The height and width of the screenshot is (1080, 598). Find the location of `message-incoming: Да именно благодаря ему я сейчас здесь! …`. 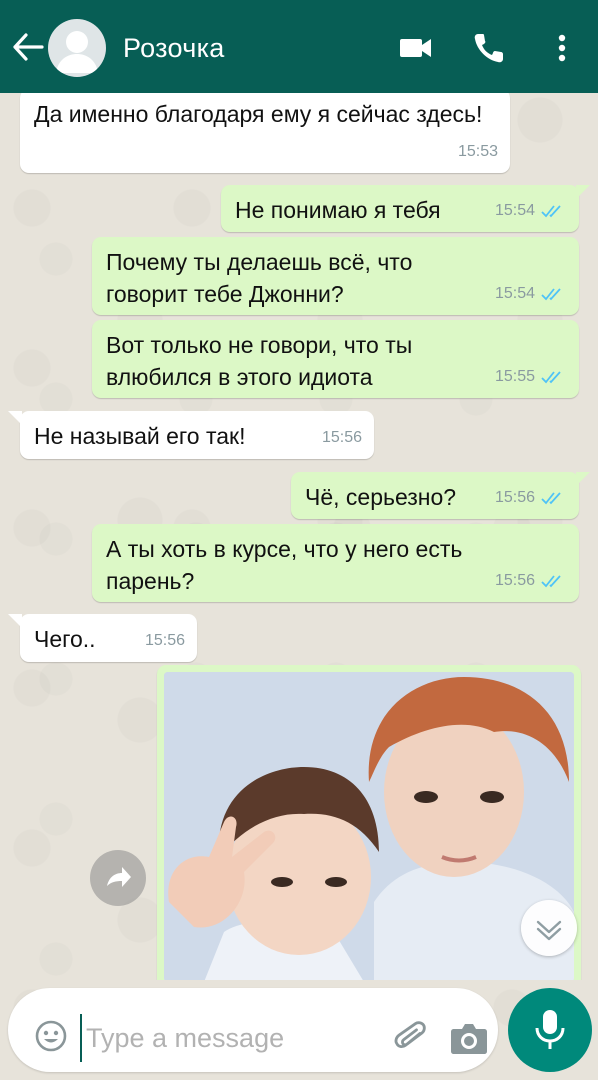

message-incoming: Да именно благодаря ему я сейчас здесь! … is located at coordinates (265, 133).